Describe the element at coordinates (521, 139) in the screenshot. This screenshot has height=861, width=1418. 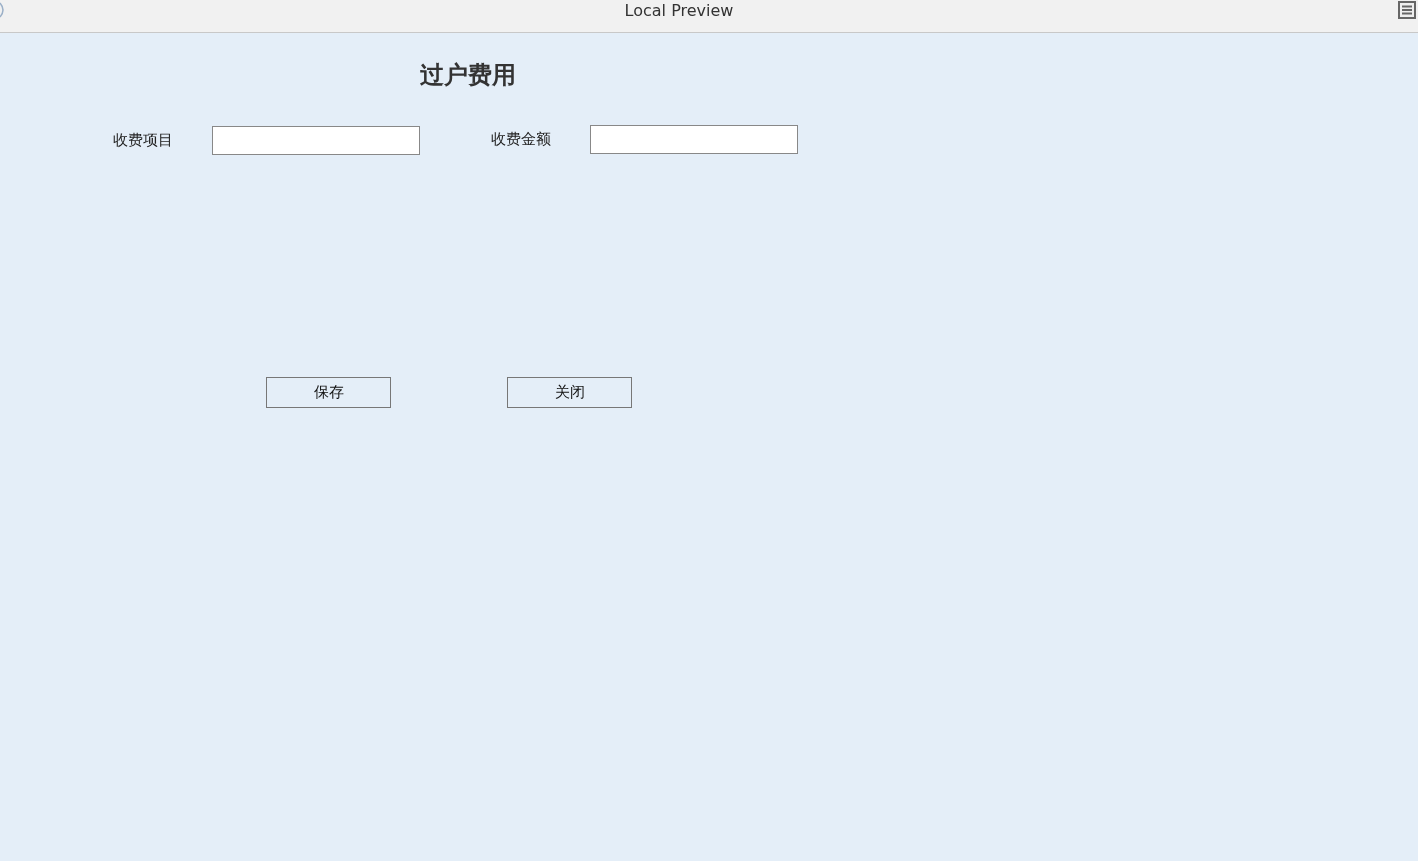
I see `field-label: 收费金额` at that location.